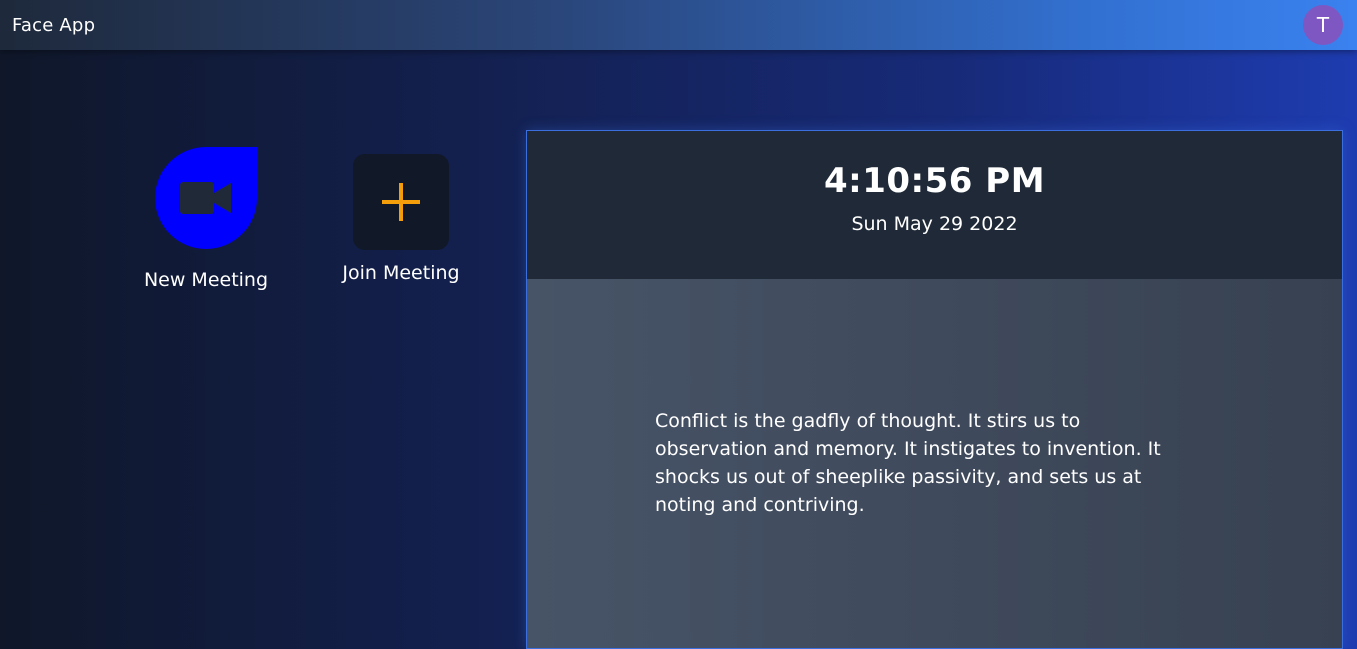  I want to click on app-title: Face App, so click(54, 25).